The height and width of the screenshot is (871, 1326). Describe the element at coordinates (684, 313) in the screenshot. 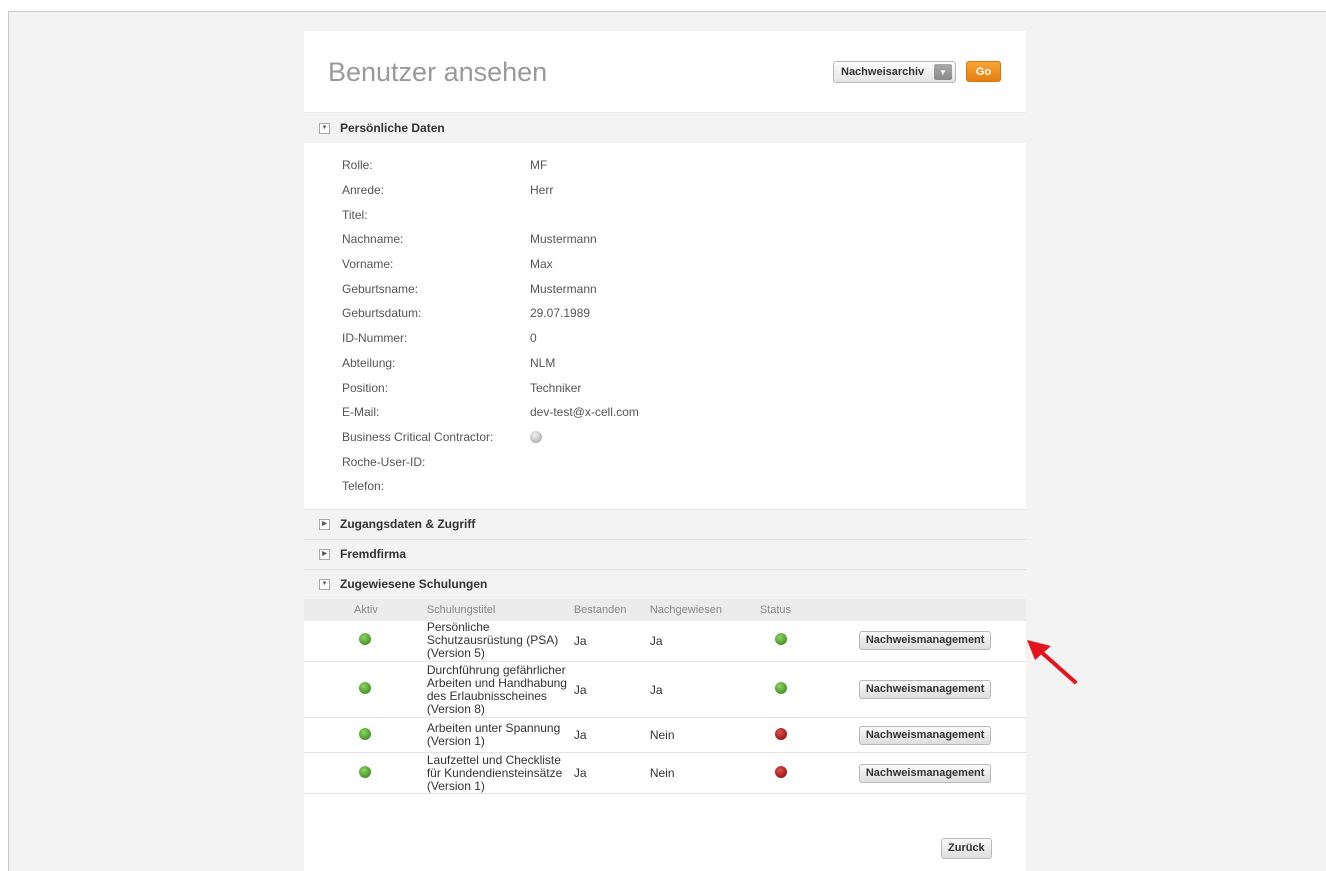

I see `detail-row-birthdate: Geburtsdatum: 29.07.1989` at that location.